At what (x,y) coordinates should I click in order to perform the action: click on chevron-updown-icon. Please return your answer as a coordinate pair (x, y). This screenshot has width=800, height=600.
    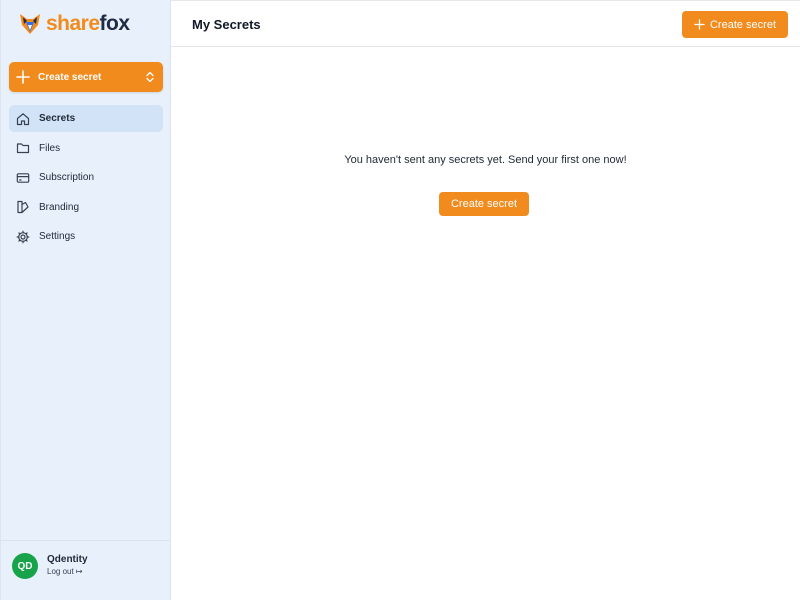
    Looking at the image, I should click on (150, 77).